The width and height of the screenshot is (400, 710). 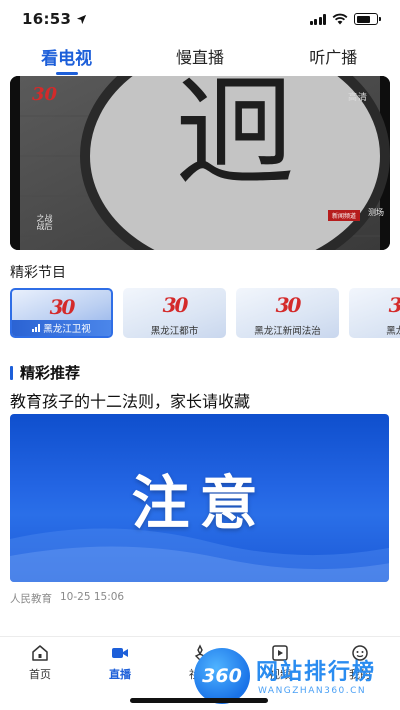 What do you see at coordinates (200, 19) in the screenshot?
I see `status-bar: 16:53` at bounding box center [200, 19].